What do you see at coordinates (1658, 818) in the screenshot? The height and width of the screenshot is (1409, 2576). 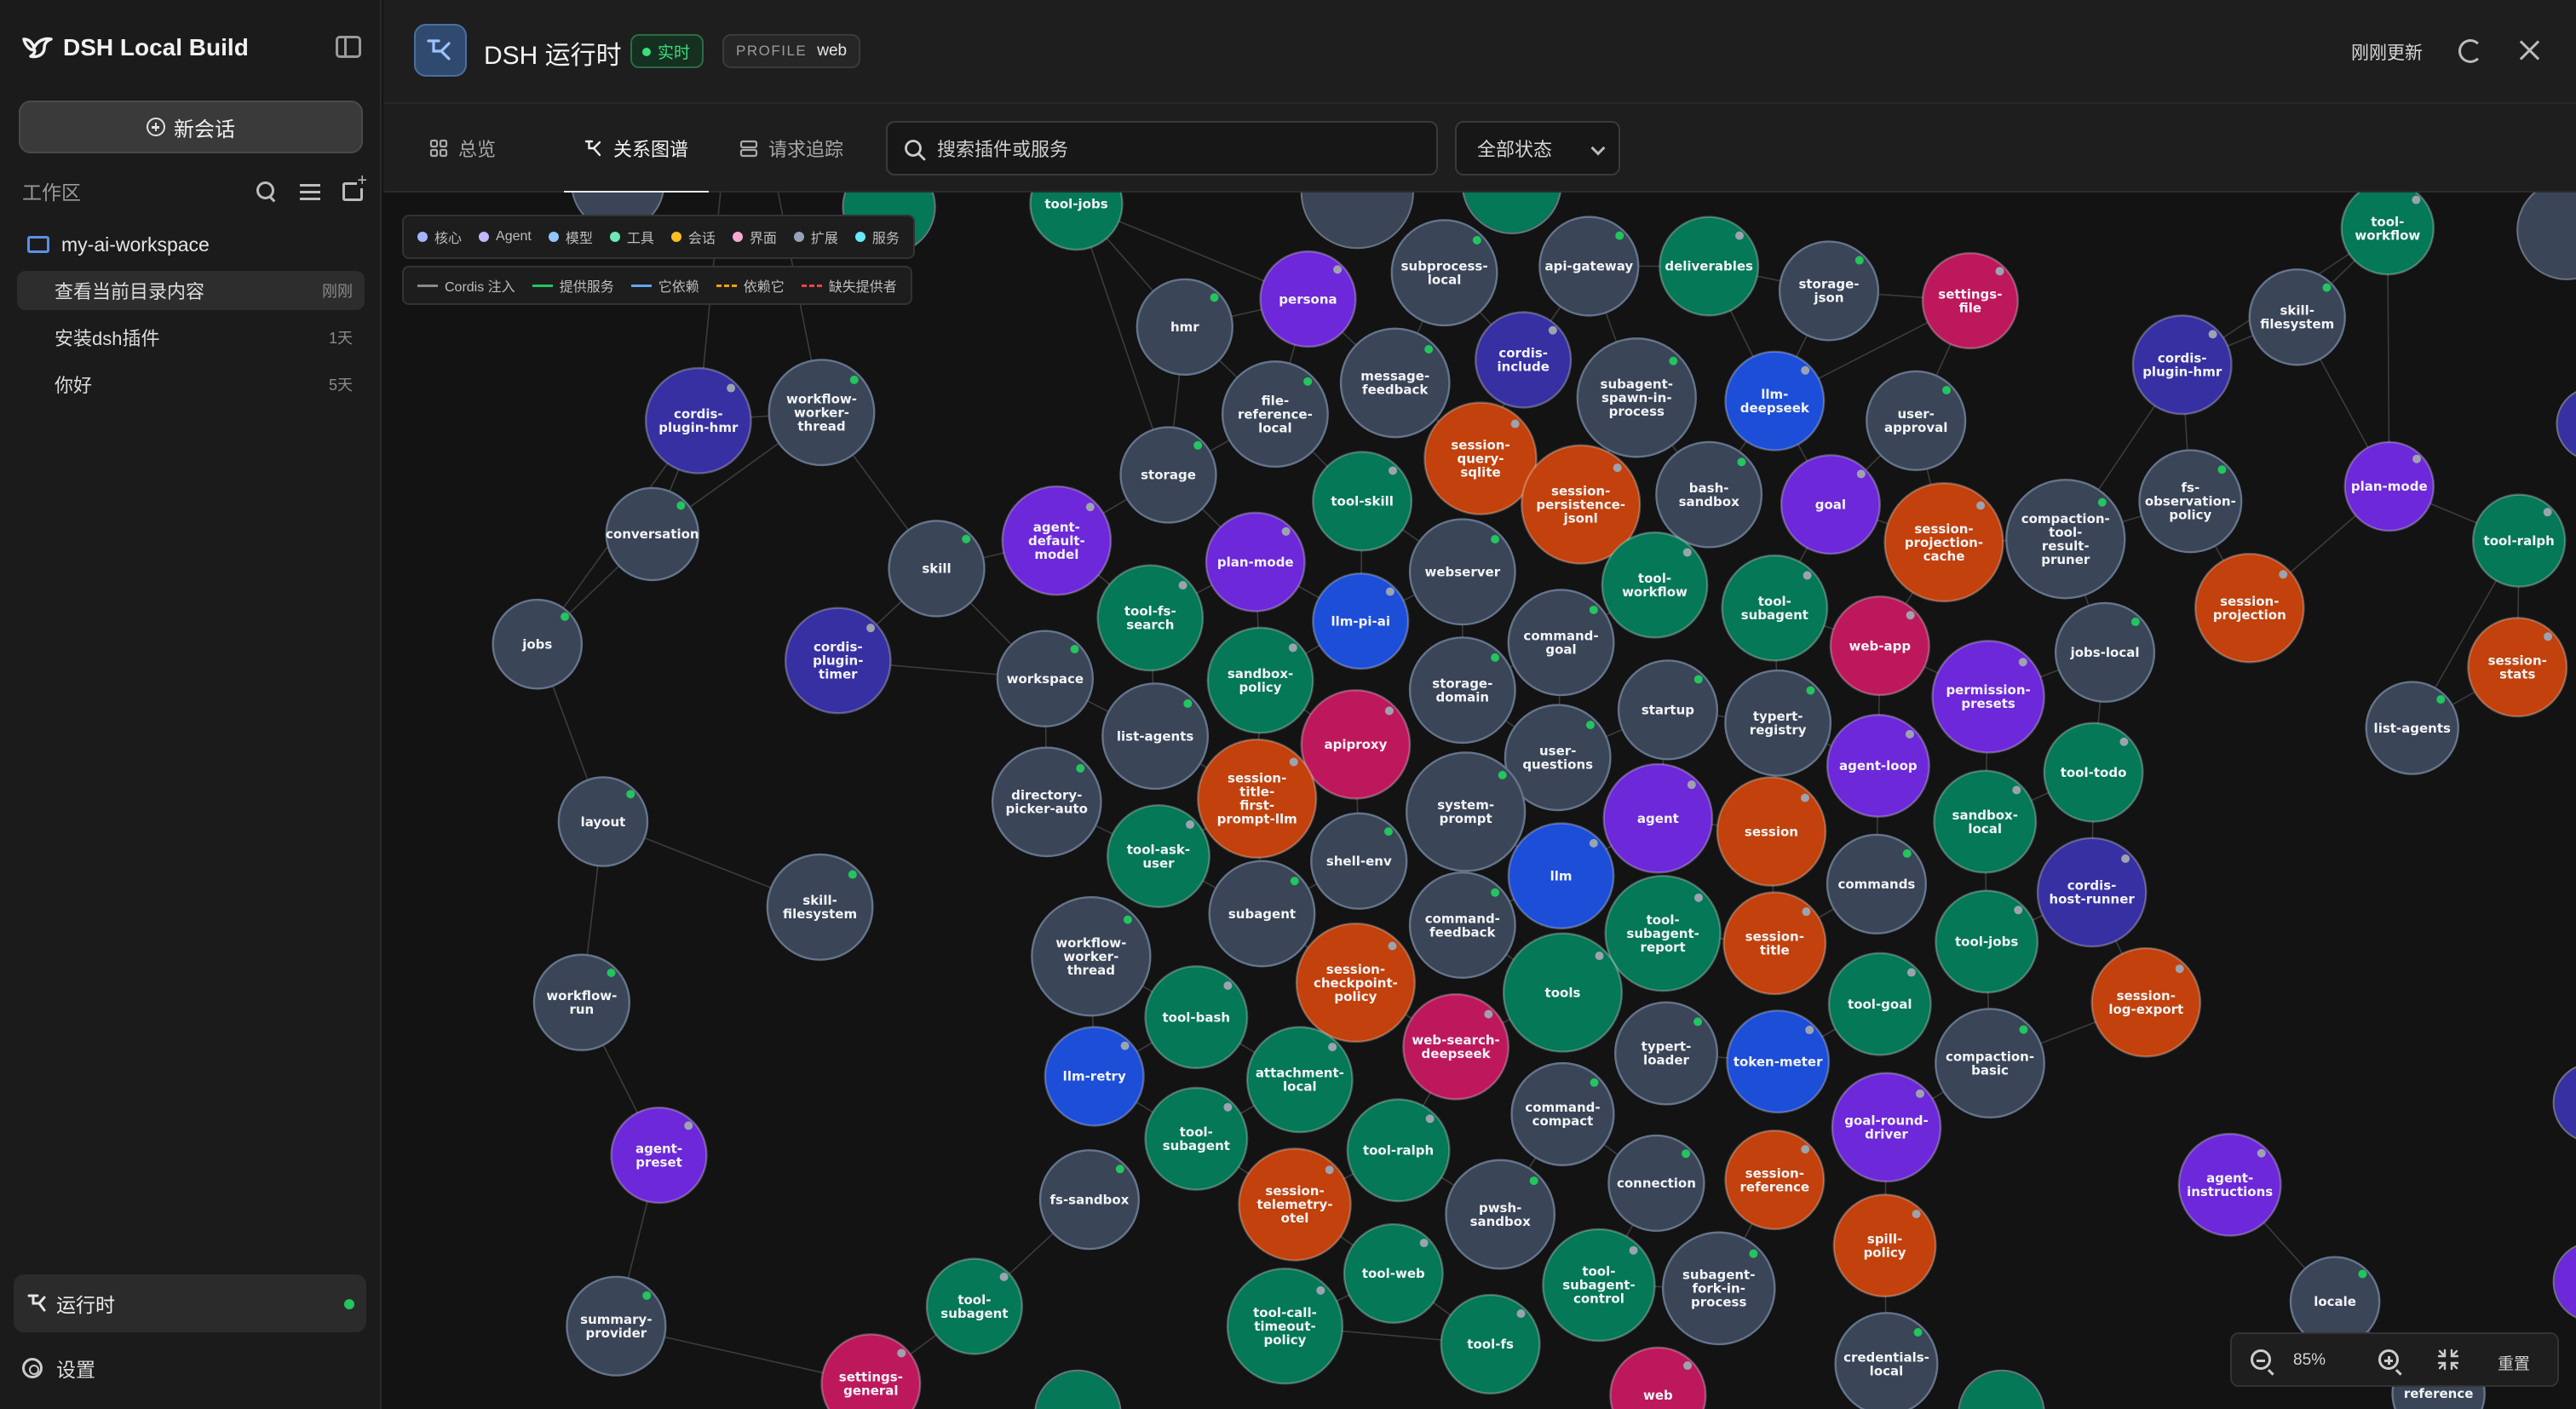 I see `graph-node: agent` at bounding box center [1658, 818].